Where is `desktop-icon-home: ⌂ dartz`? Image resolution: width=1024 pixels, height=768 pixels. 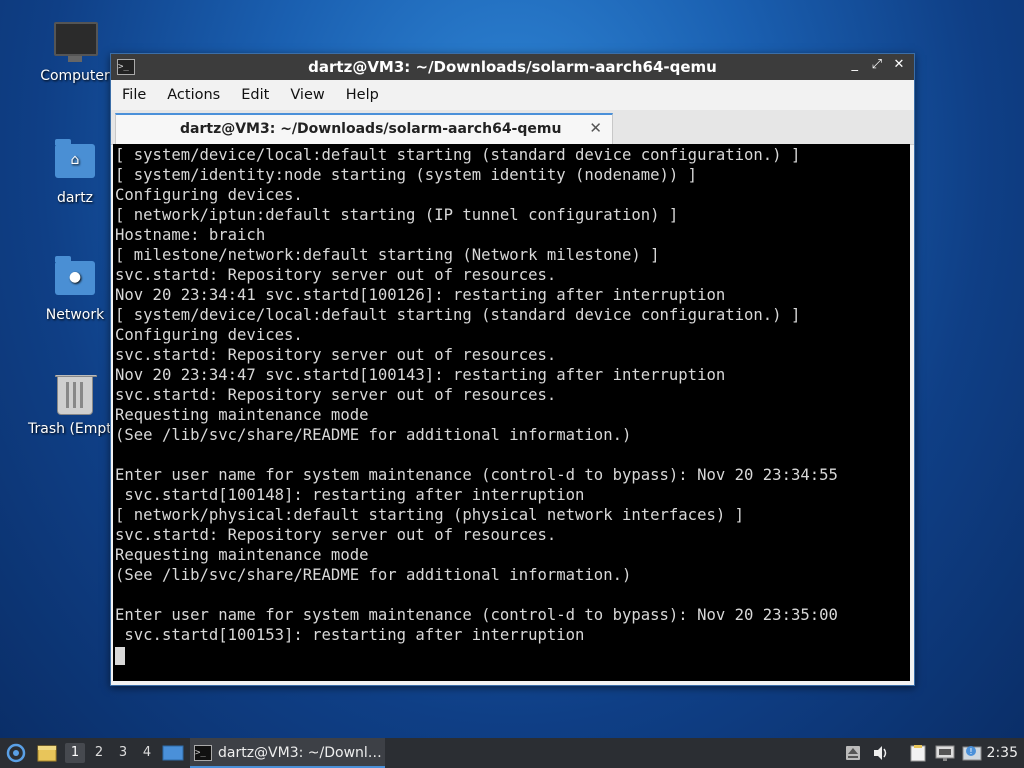 desktop-icon-home: ⌂ dartz is located at coordinates (75, 172).